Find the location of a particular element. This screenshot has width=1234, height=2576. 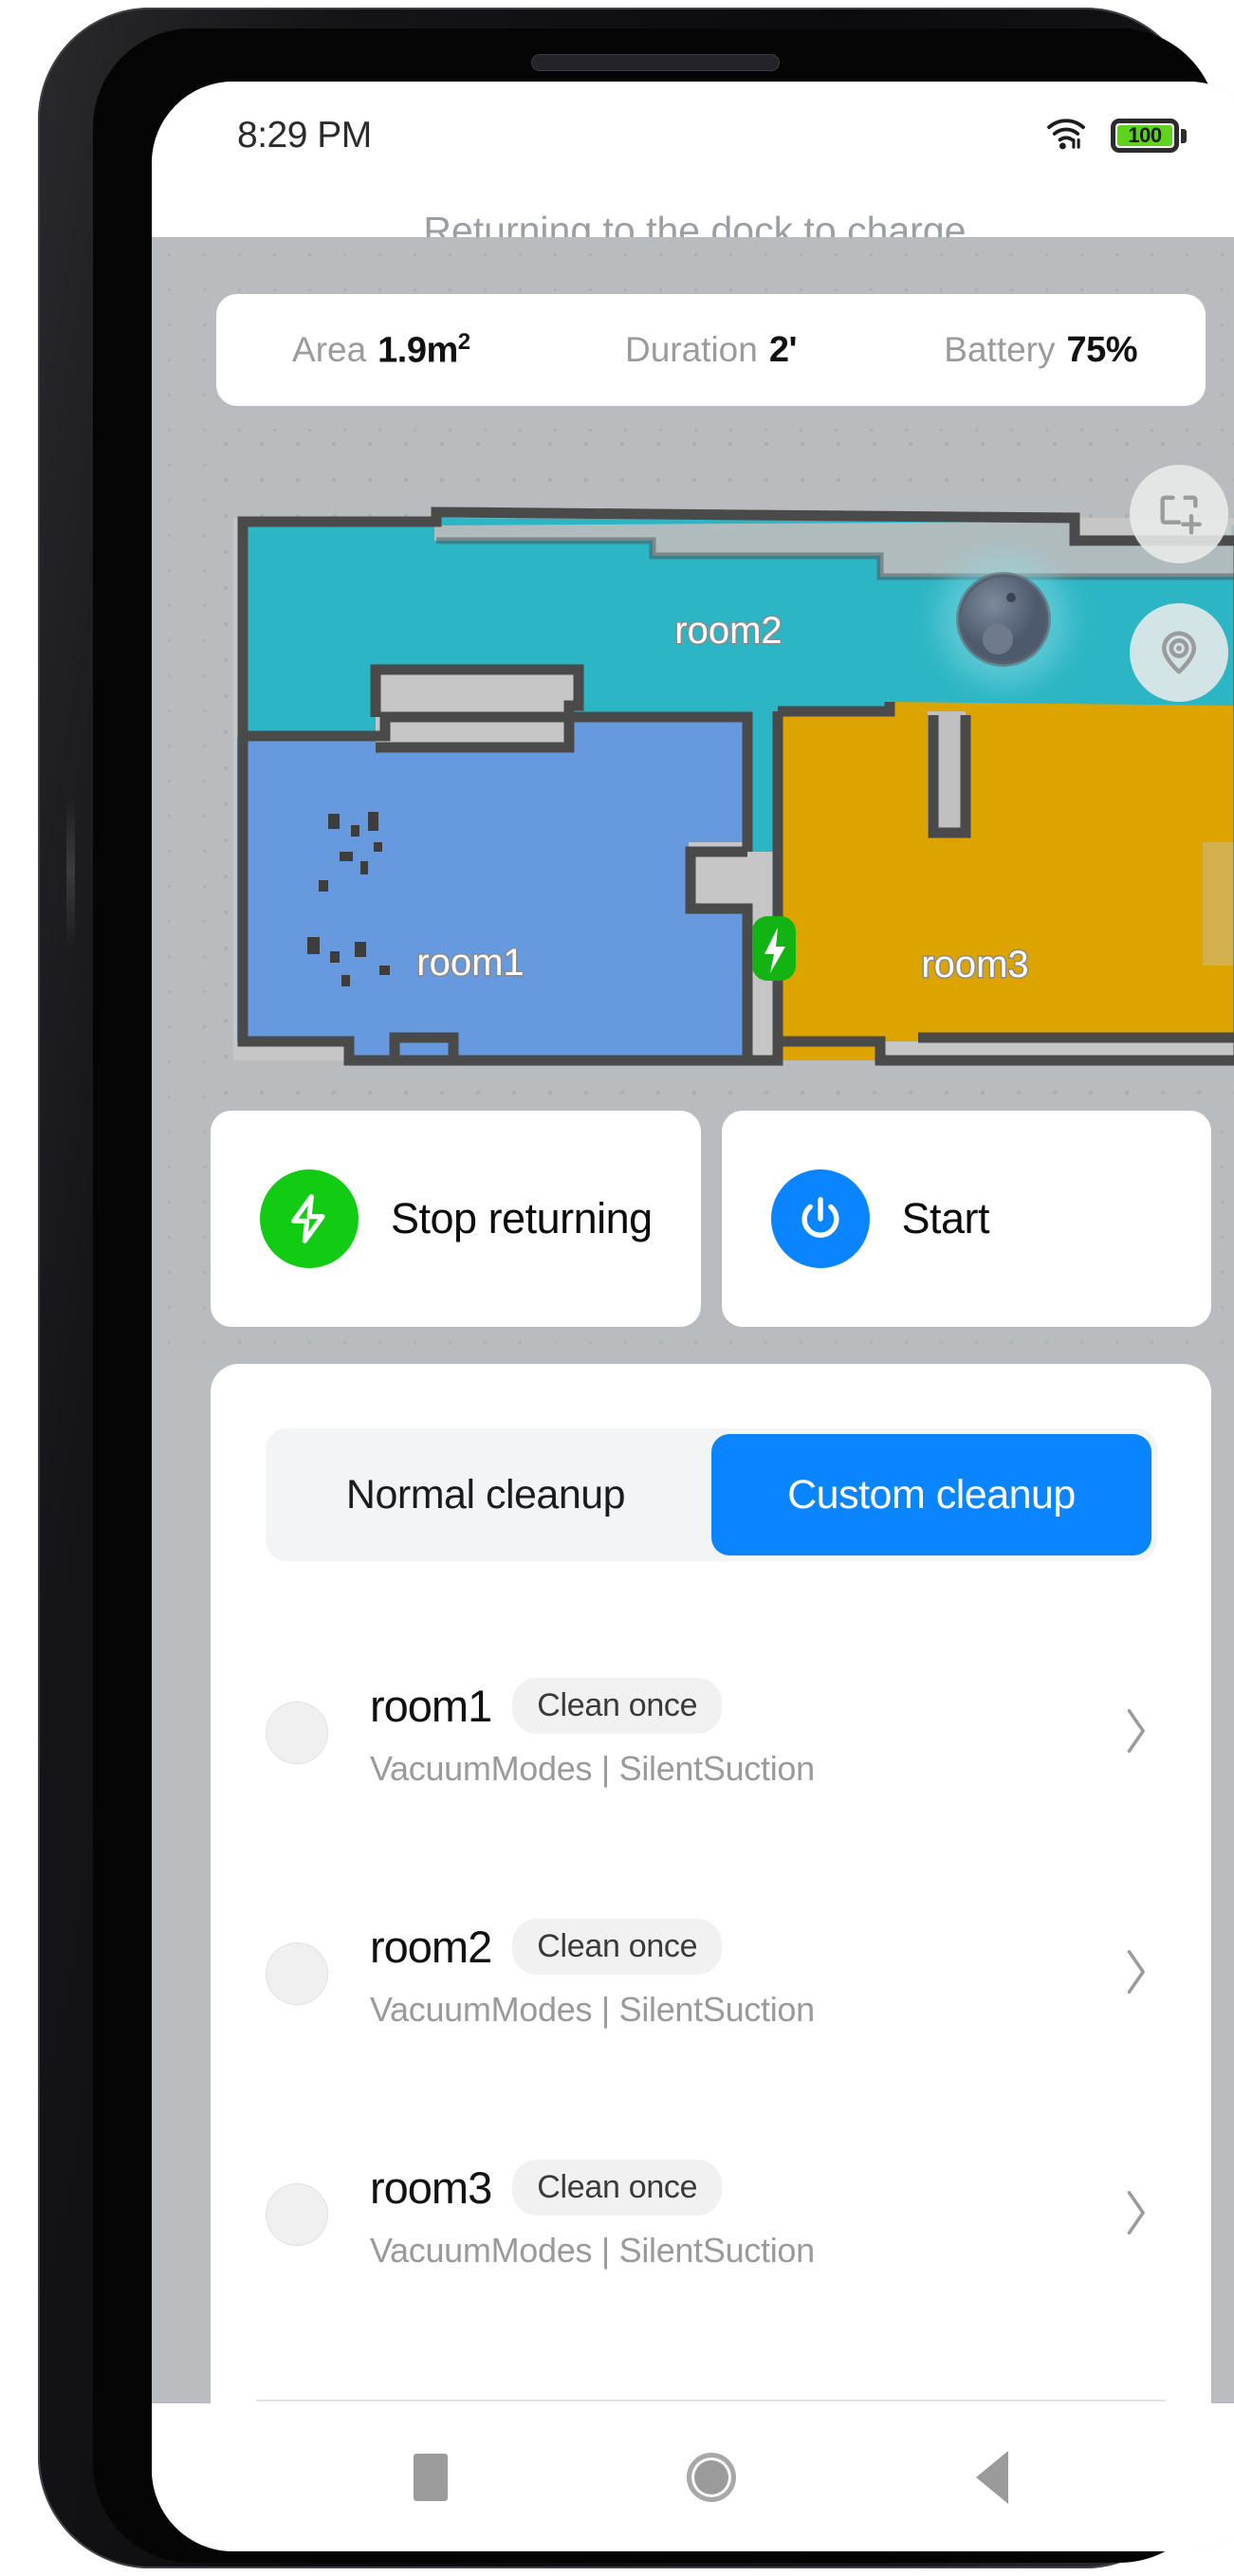

earpiece-speaker is located at coordinates (656, 62).